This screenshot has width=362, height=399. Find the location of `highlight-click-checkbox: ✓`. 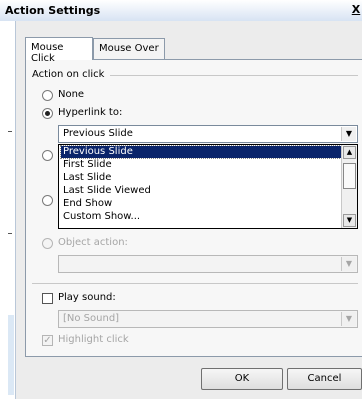

highlight-click-checkbox: ✓ is located at coordinates (47, 340).